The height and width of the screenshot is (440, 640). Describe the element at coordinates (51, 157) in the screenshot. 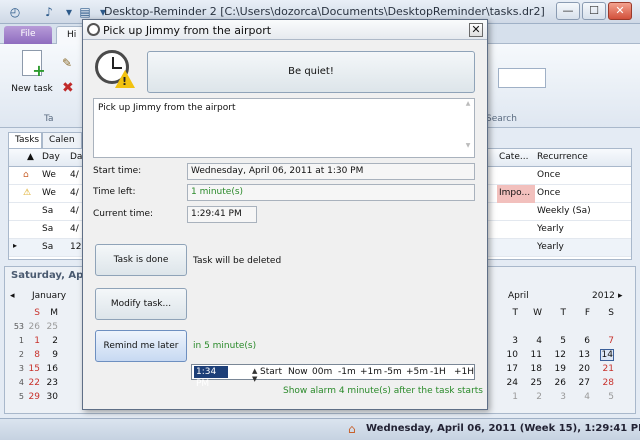

I see `col-day: Day` at that location.